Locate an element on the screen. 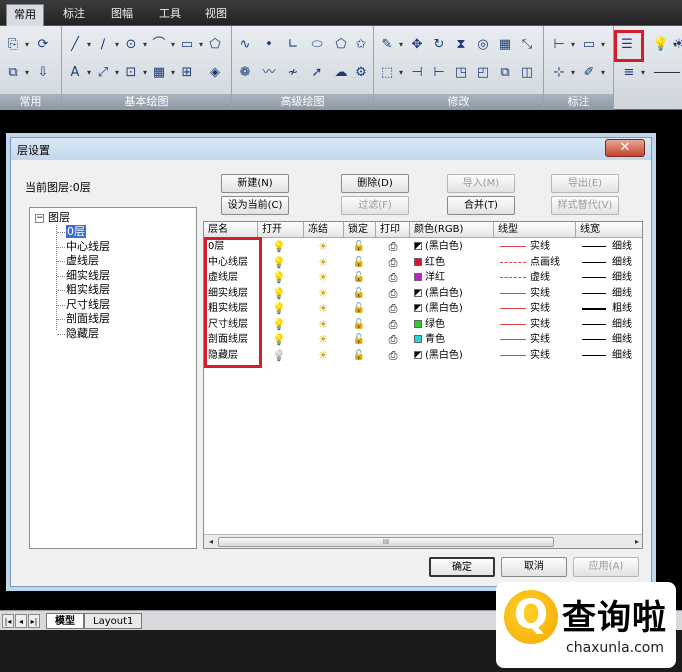  ribbon-tab-tools: 工具 is located at coordinates (170, 14).